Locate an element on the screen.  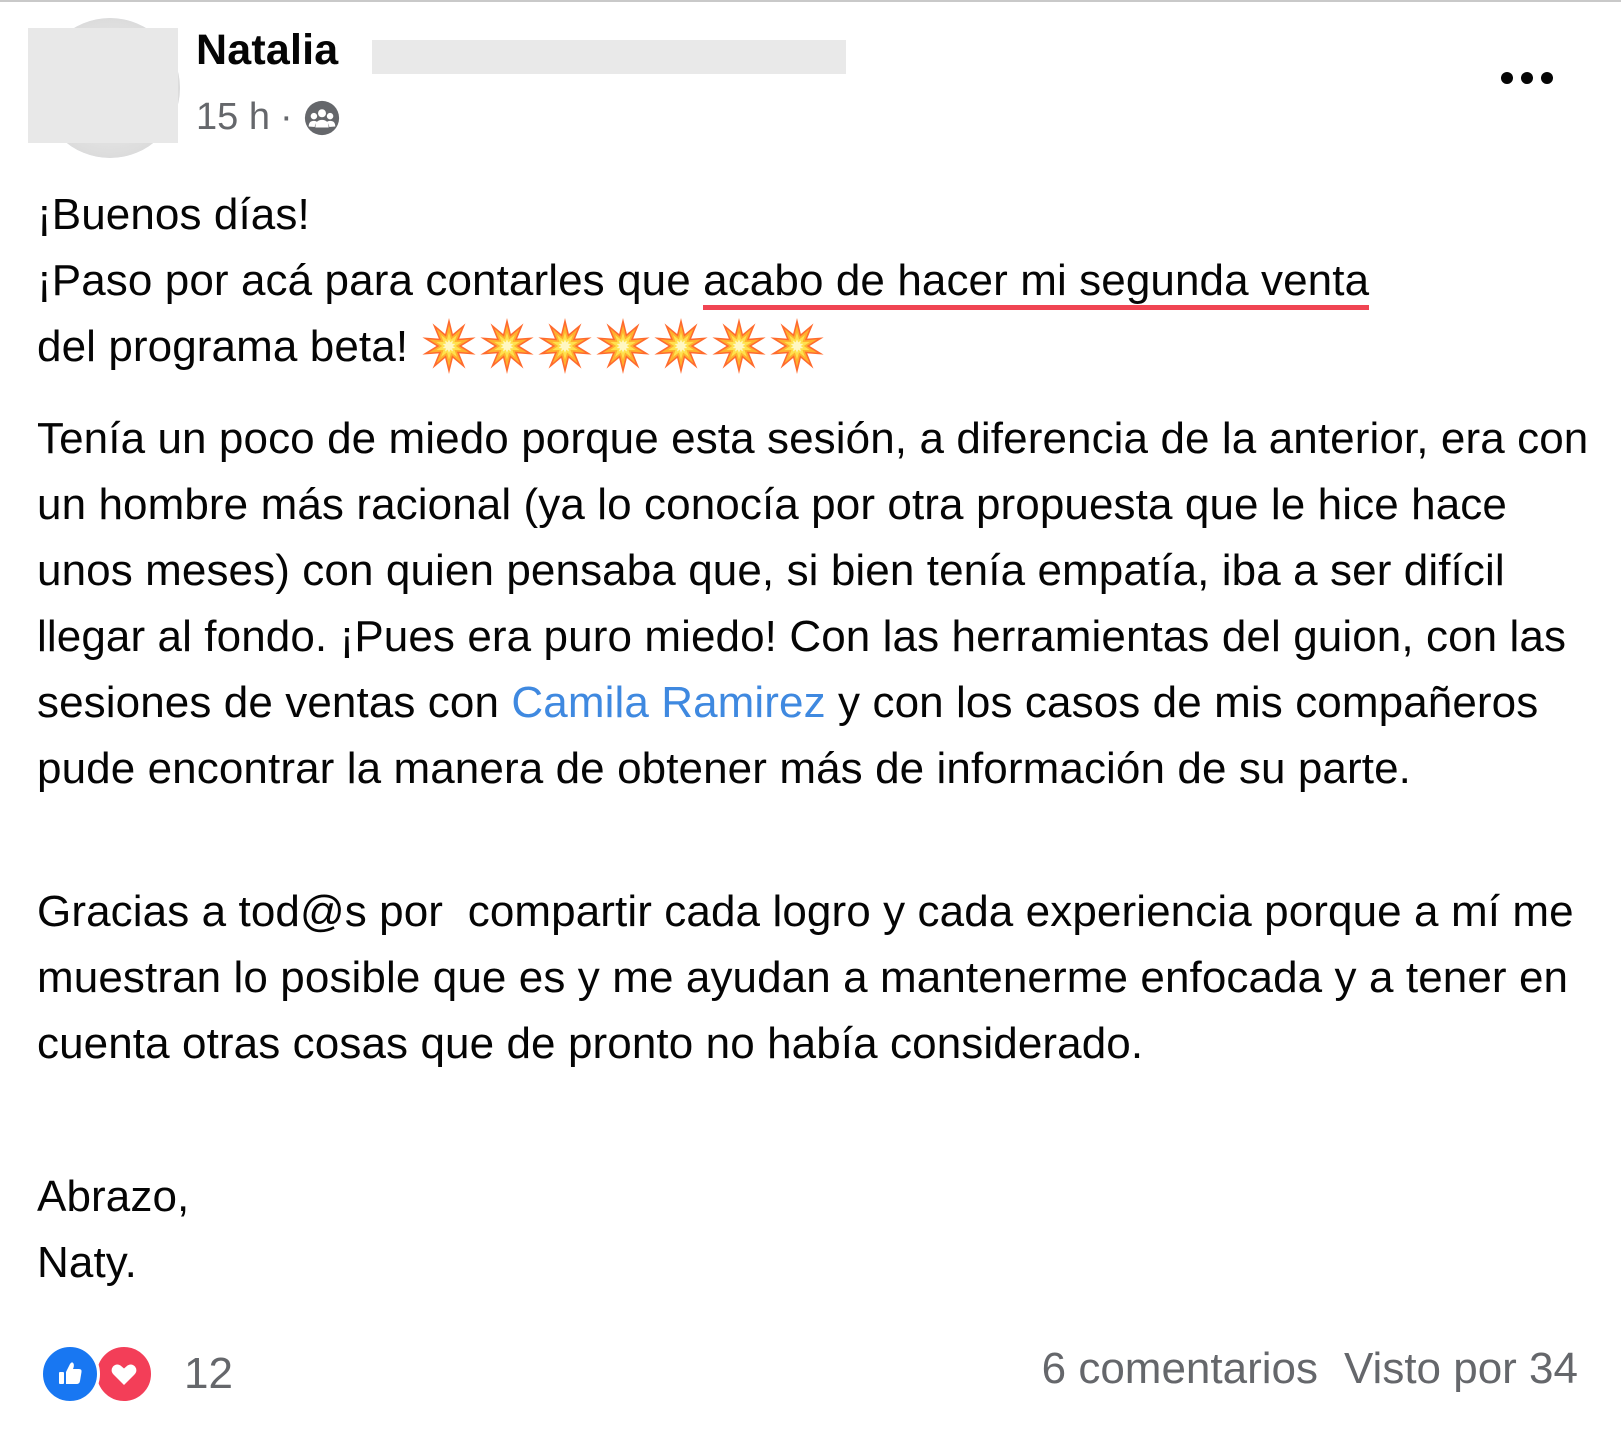
name-redaction is located at coordinates (609, 57).